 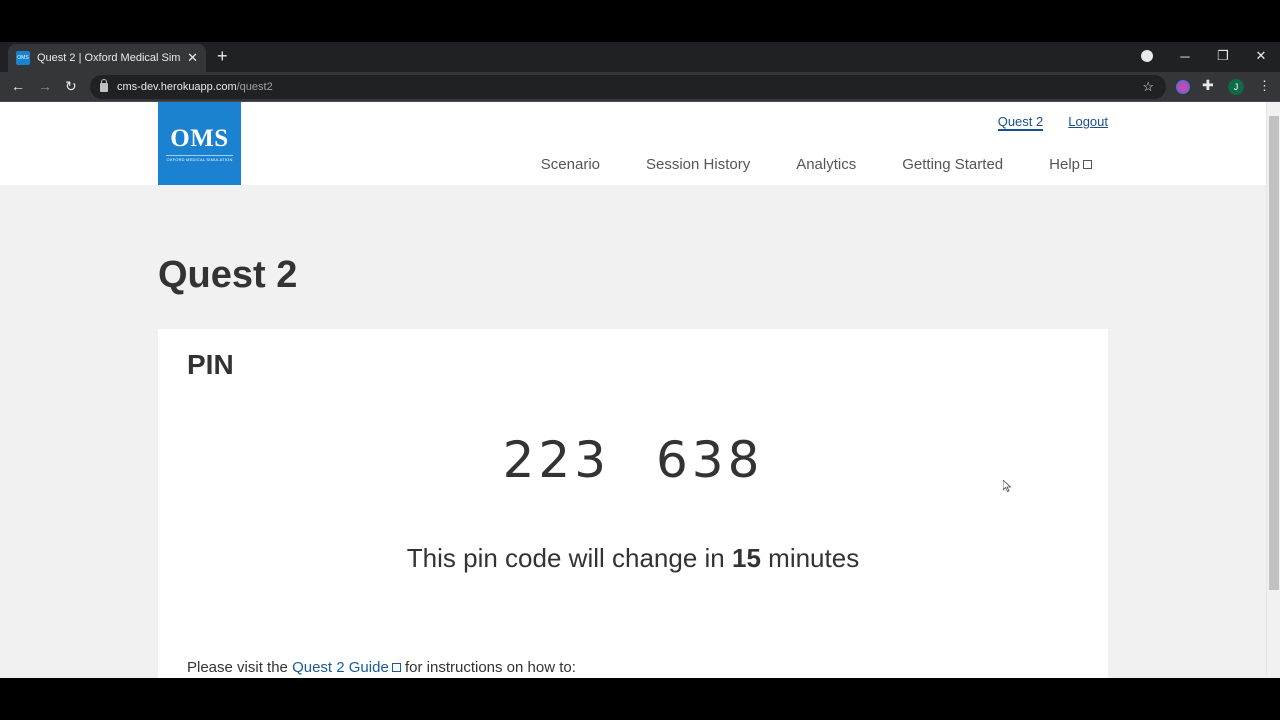 What do you see at coordinates (1052, 122) in the screenshot?
I see `top-links: Quest 2 Logout` at bounding box center [1052, 122].